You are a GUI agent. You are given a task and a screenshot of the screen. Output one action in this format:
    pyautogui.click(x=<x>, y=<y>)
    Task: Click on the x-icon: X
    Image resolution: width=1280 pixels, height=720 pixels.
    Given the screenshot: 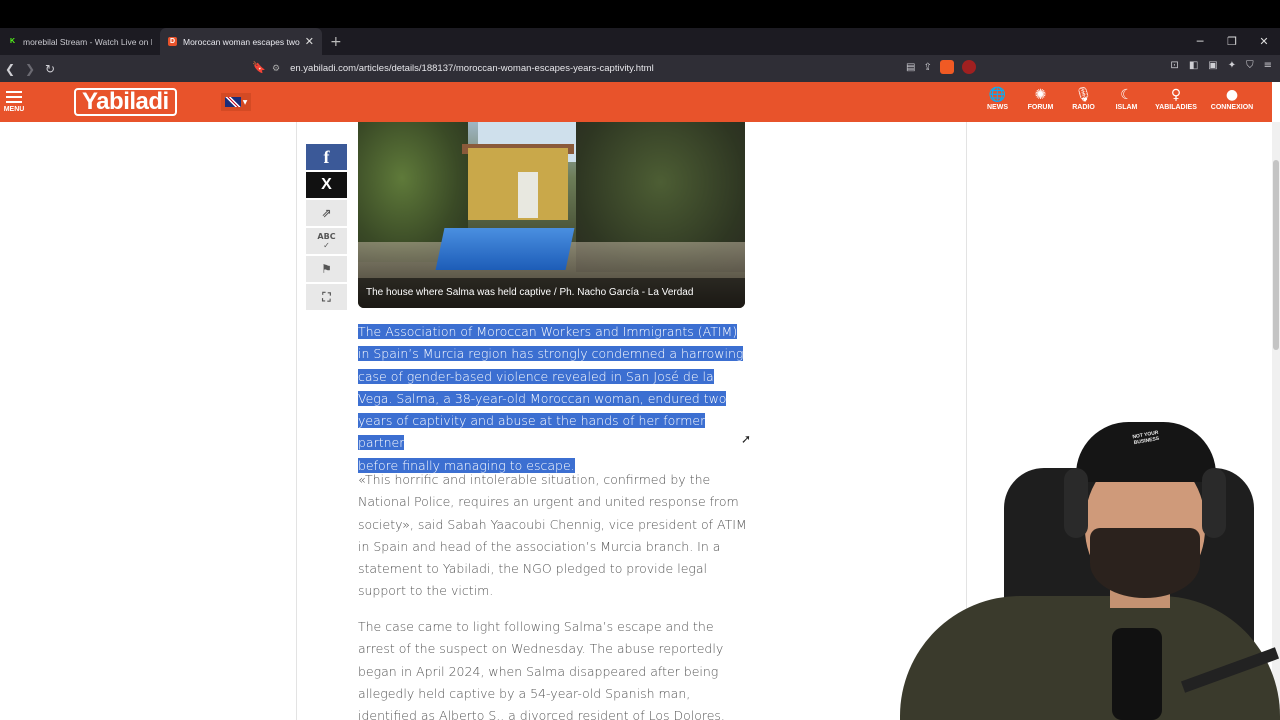 What is the action you would take?
    pyautogui.click(x=326, y=184)
    